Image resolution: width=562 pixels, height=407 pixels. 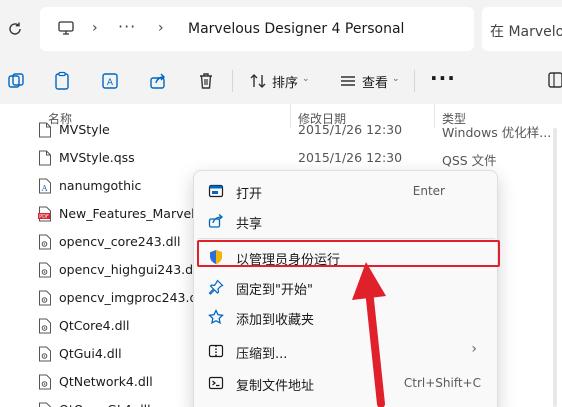 What do you see at coordinates (275, 386) in the screenshot?
I see `menu-item-label: 复制文件地址` at bounding box center [275, 386].